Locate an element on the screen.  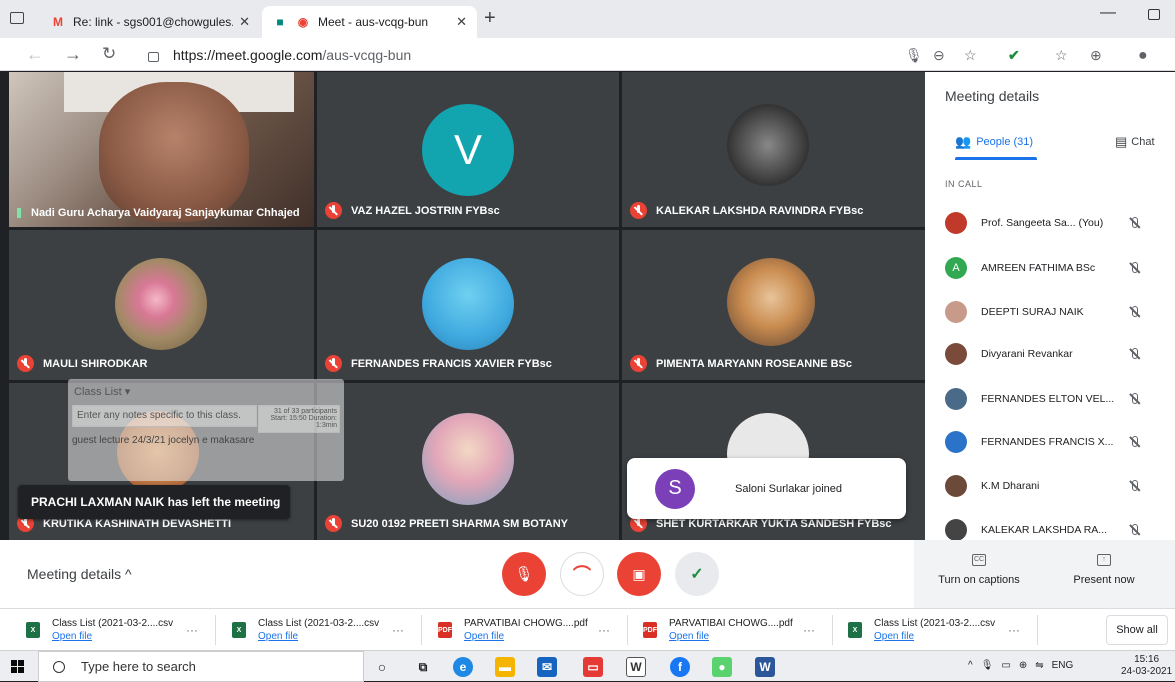
captions-label: Turn on captions is located at coordinates (979, 580).